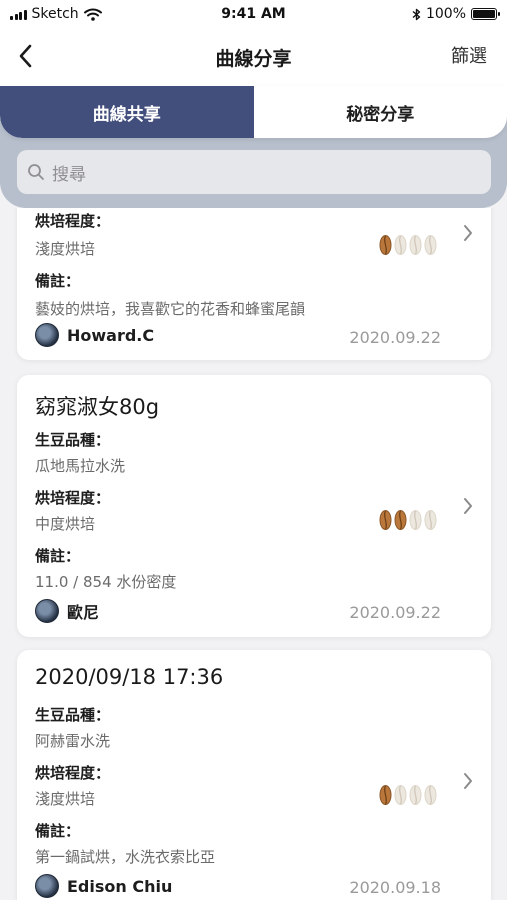  I want to click on bean-variety-value: 阿赫雷水洗, so click(73, 741).